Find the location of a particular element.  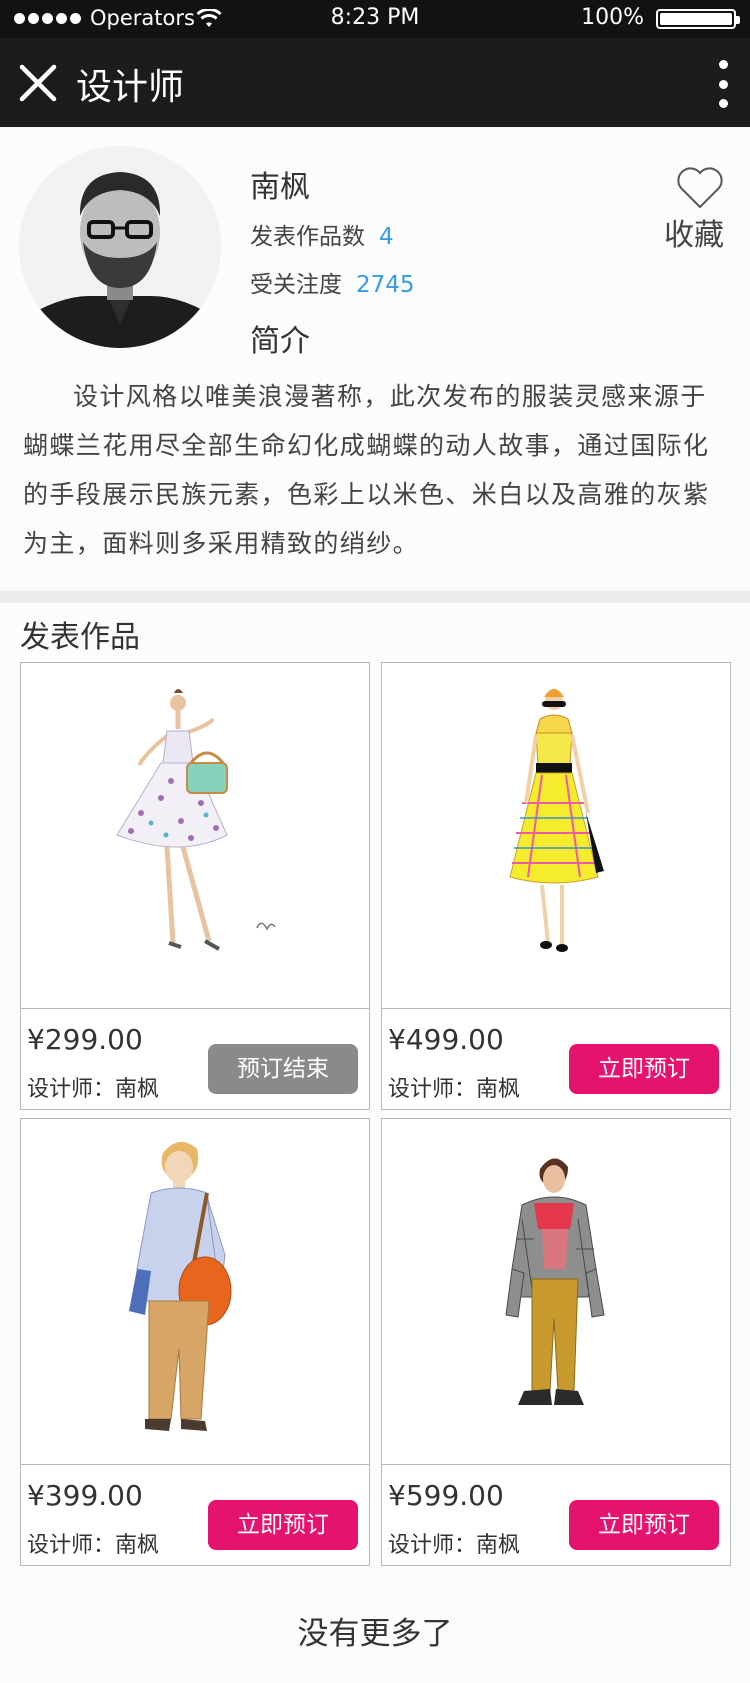

favorite-label: 收藏 is located at coordinates (694, 235).